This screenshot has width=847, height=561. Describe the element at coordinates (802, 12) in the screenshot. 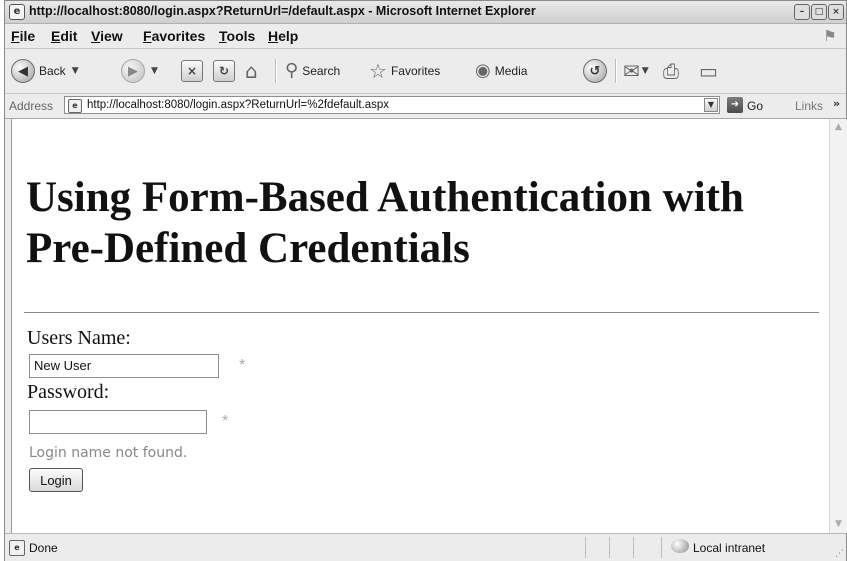

I see `minimize-icon: –` at that location.